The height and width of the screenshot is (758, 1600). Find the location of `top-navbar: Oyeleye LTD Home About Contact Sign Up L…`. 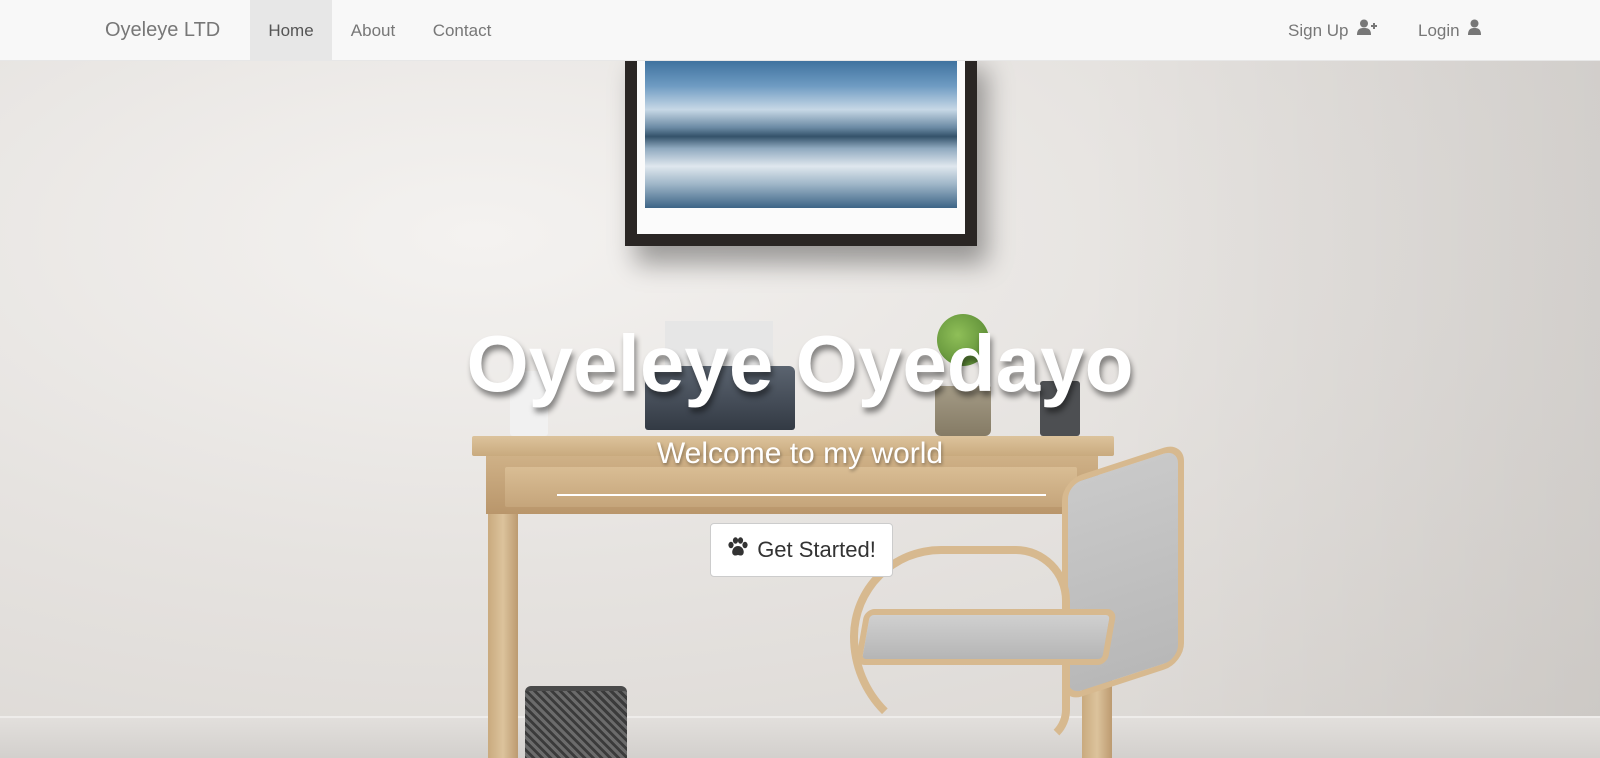

top-navbar: Oyeleye LTD Home About Contact Sign Up L… is located at coordinates (800, 30).